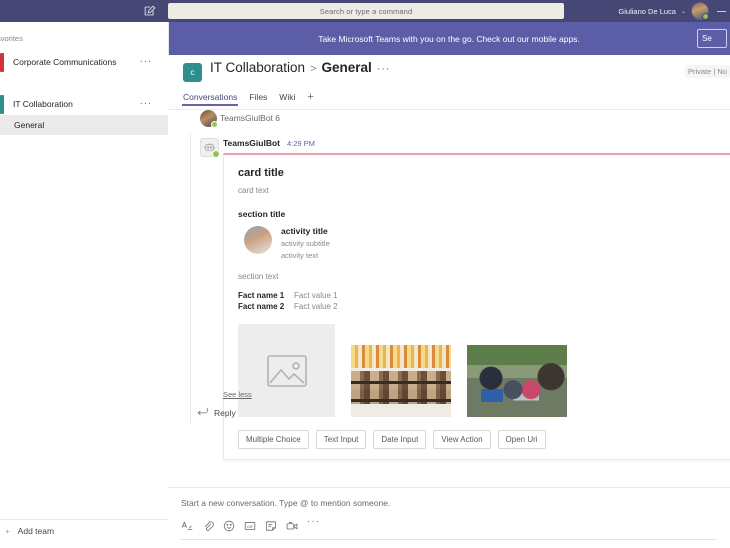 The height and width of the screenshot is (548, 730). Describe the element at coordinates (300, 255) in the screenshot. I see `activity-text: activity text` at that location.